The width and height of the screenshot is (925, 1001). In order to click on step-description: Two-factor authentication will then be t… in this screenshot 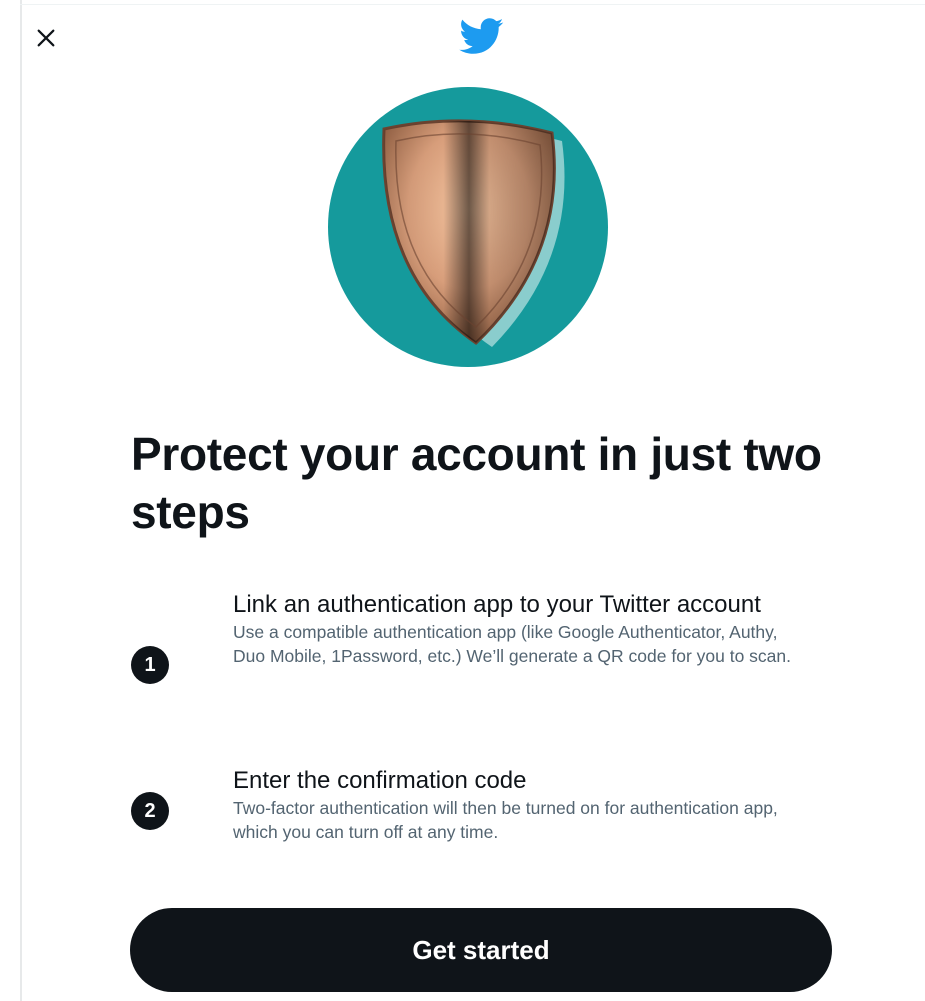, I will do `click(505, 820)`.